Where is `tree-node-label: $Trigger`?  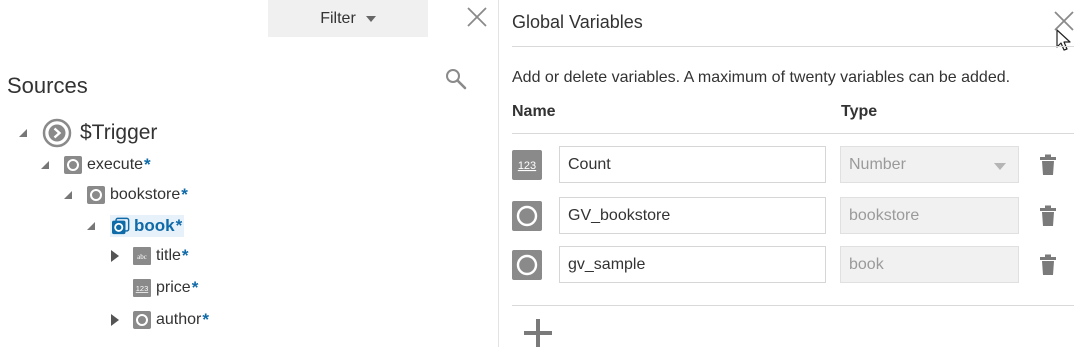
tree-node-label: $Trigger is located at coordinates (119, 132).